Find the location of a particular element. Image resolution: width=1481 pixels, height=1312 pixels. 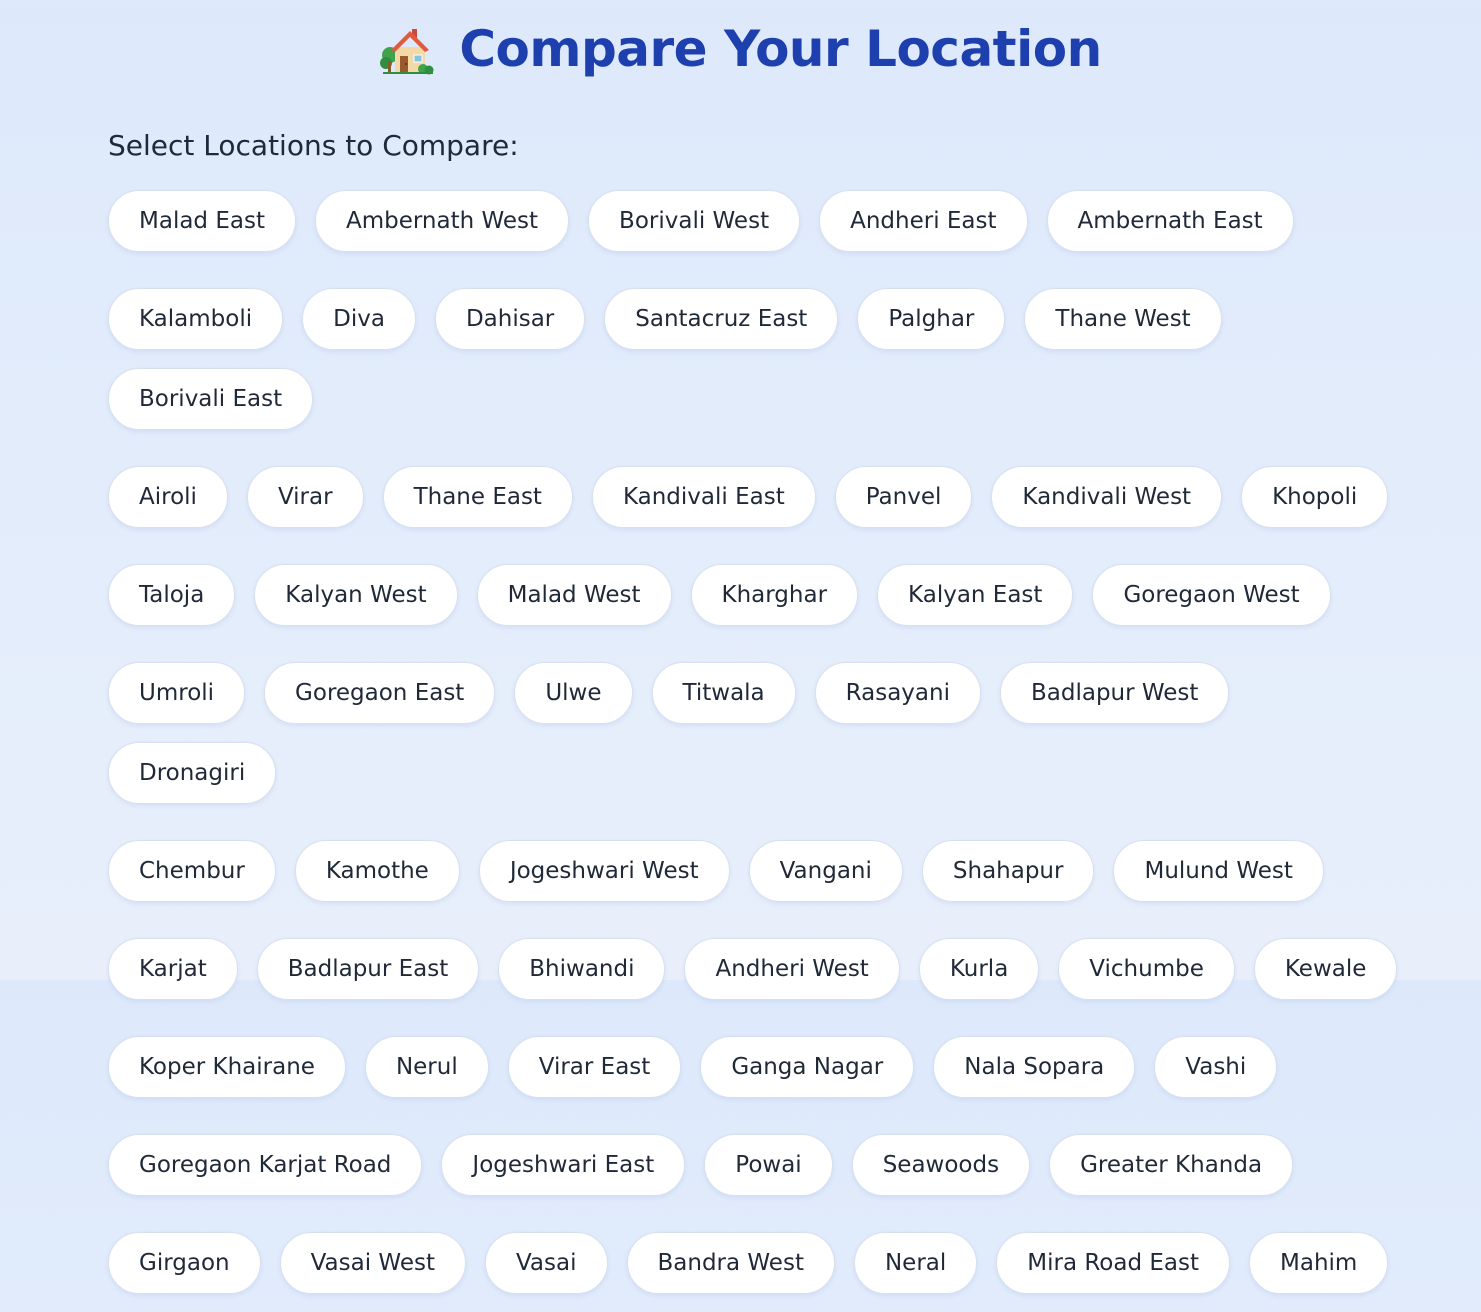

location-chip: Taloja is located at coordinates (172, 595).